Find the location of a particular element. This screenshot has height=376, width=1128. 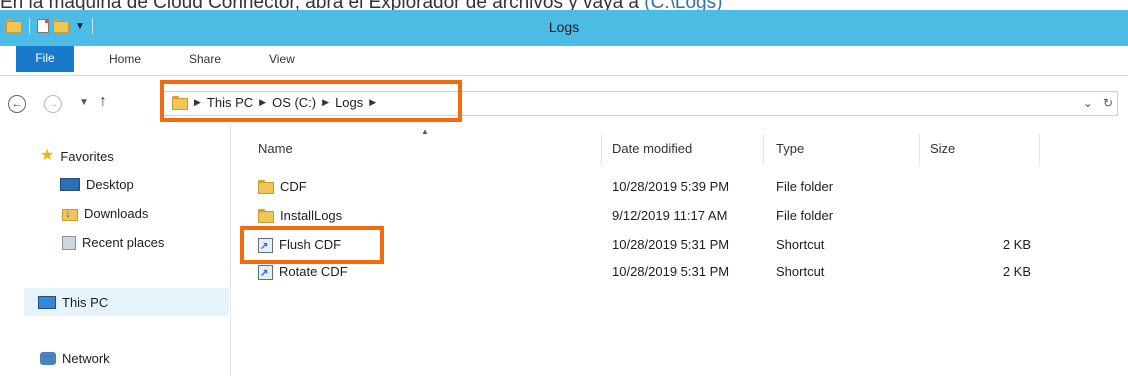

nav-network: Network is located at coordinates (75, 358).